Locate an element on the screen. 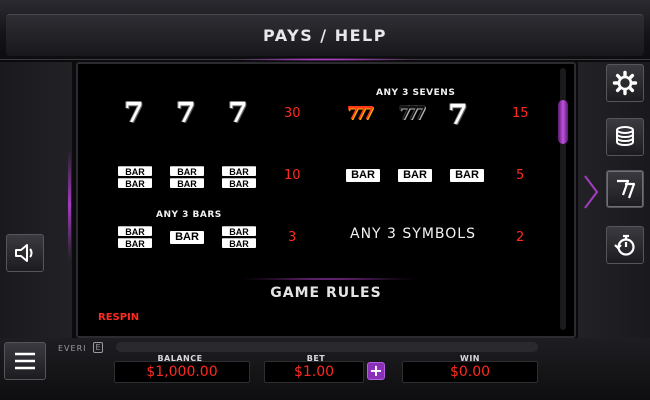 Image resolution: width=650 pixels, height=400 pixels. timer-replay-icon is located at coordinates (624, 245).